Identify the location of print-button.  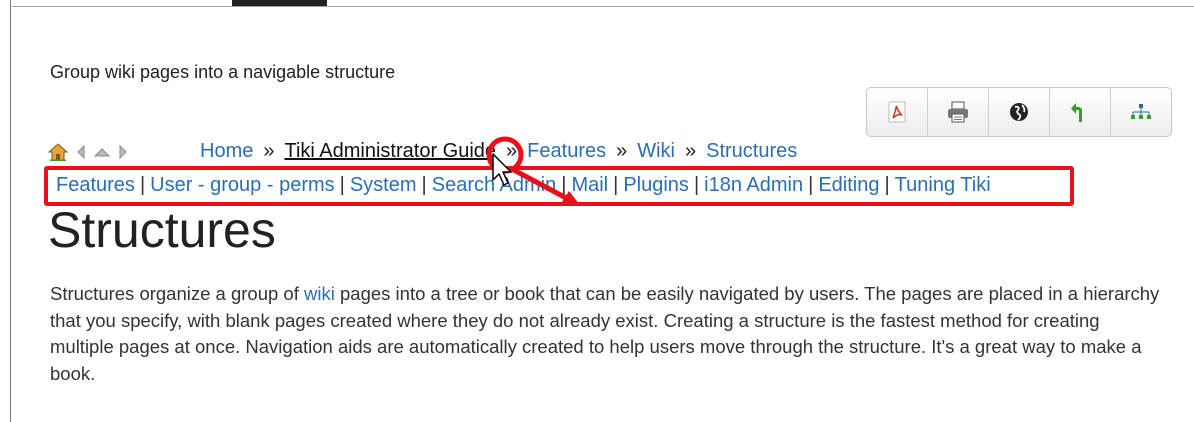
(958, 112).